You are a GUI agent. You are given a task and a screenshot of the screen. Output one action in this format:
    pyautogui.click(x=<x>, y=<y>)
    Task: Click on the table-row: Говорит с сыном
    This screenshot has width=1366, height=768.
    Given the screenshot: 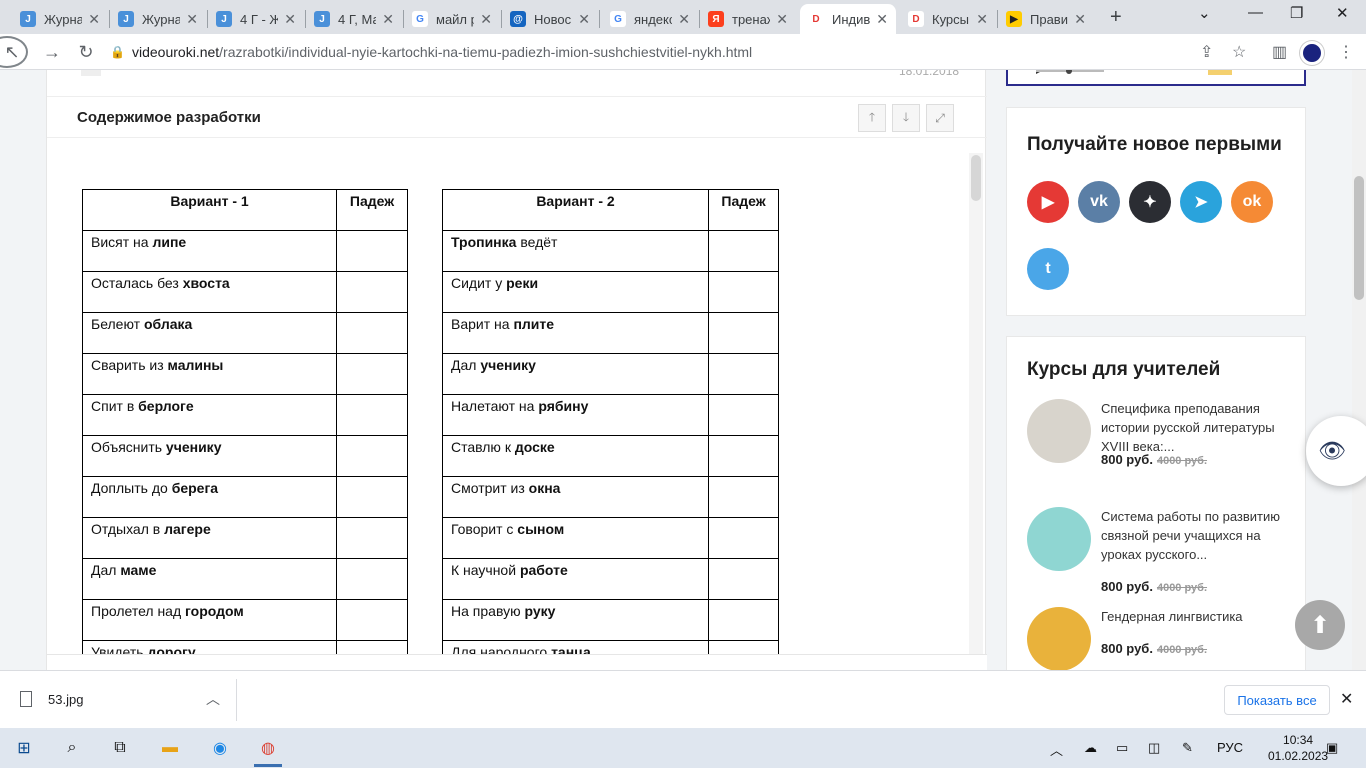 What is the action you would take?
    pyautogui.click(x=610, y=538)
    